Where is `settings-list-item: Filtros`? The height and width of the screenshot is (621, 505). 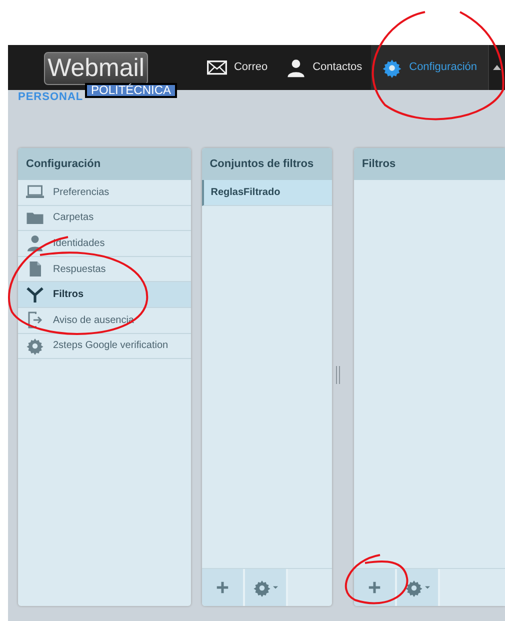 settings-list-item: Filtros is located at coordinates (104, 295).